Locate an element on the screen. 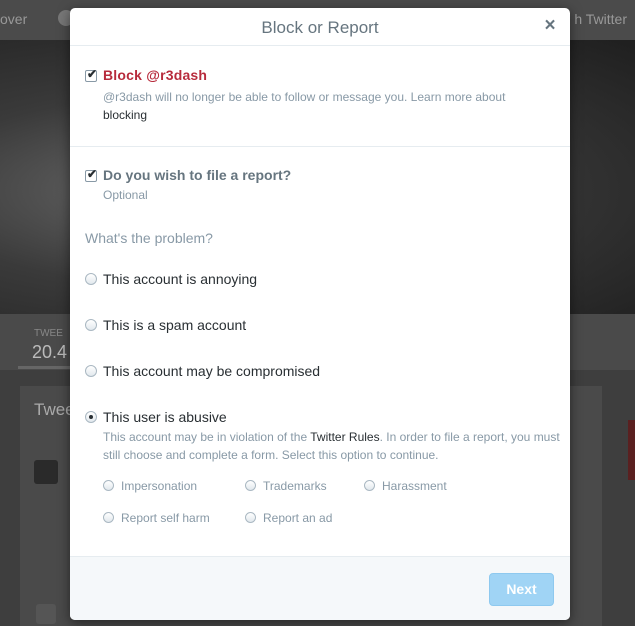  tweets-card-title: Twee is located at coordinates (54, 409).